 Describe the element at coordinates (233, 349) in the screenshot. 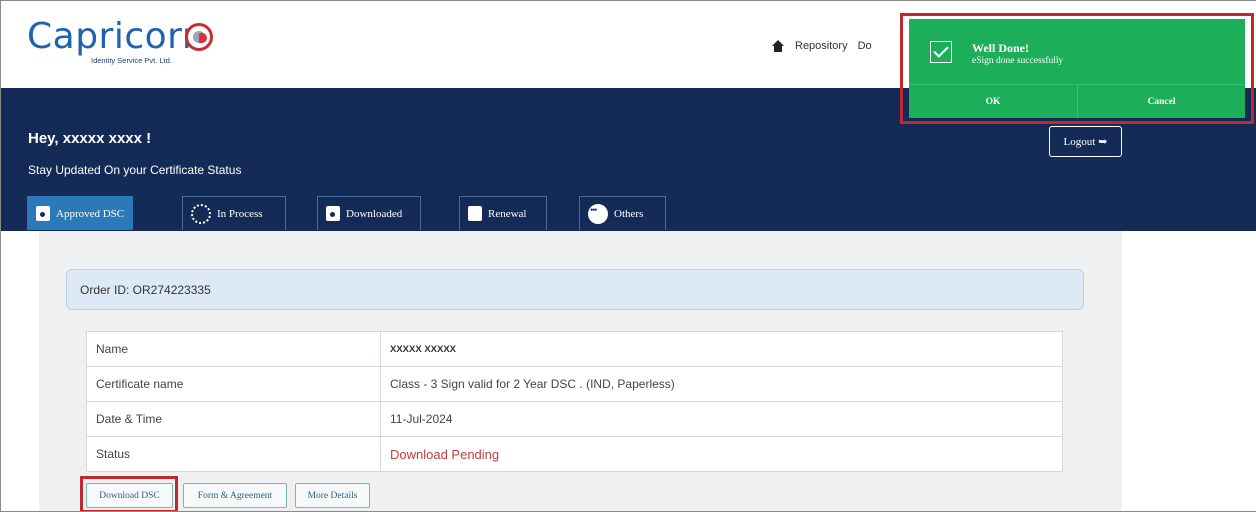

I see `row-label: Name` at that location.